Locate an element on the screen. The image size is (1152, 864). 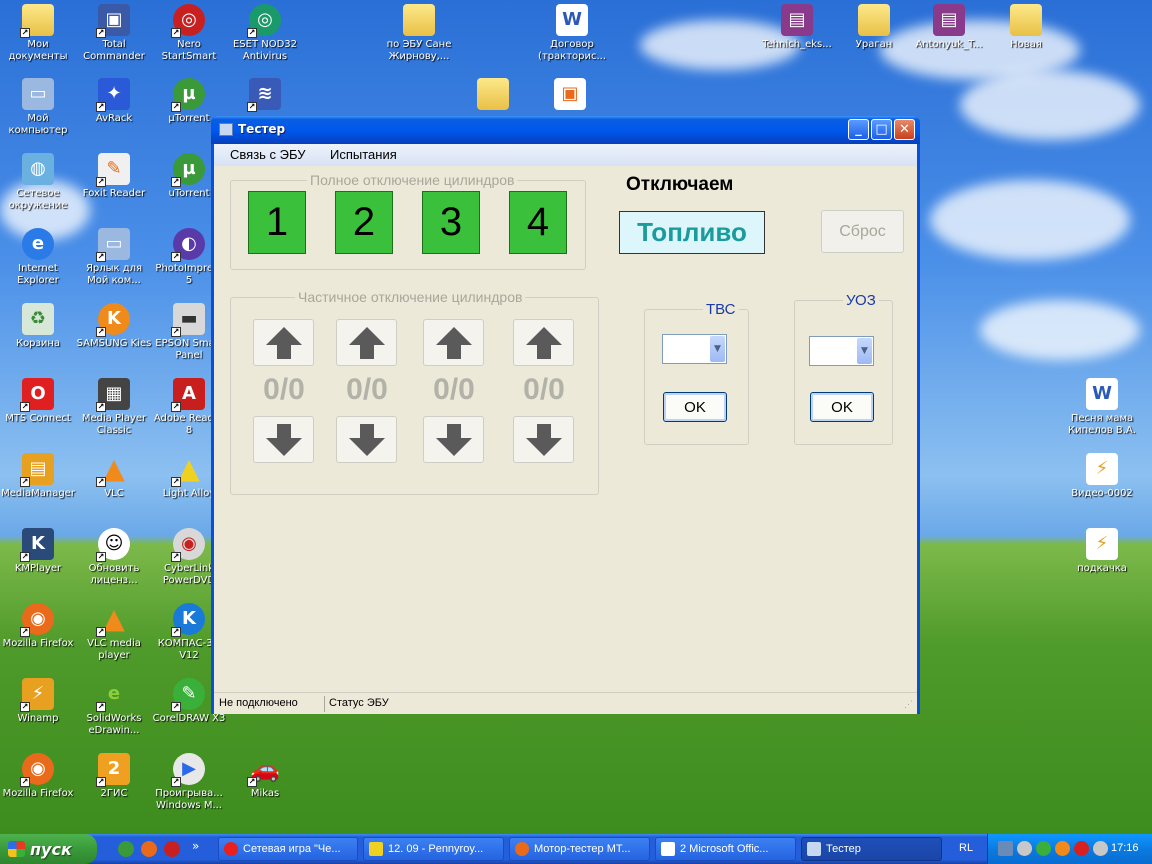
desktop-icon-mediamanager: ▤ ↗ MediaManager is located at coordinates (38, 476).